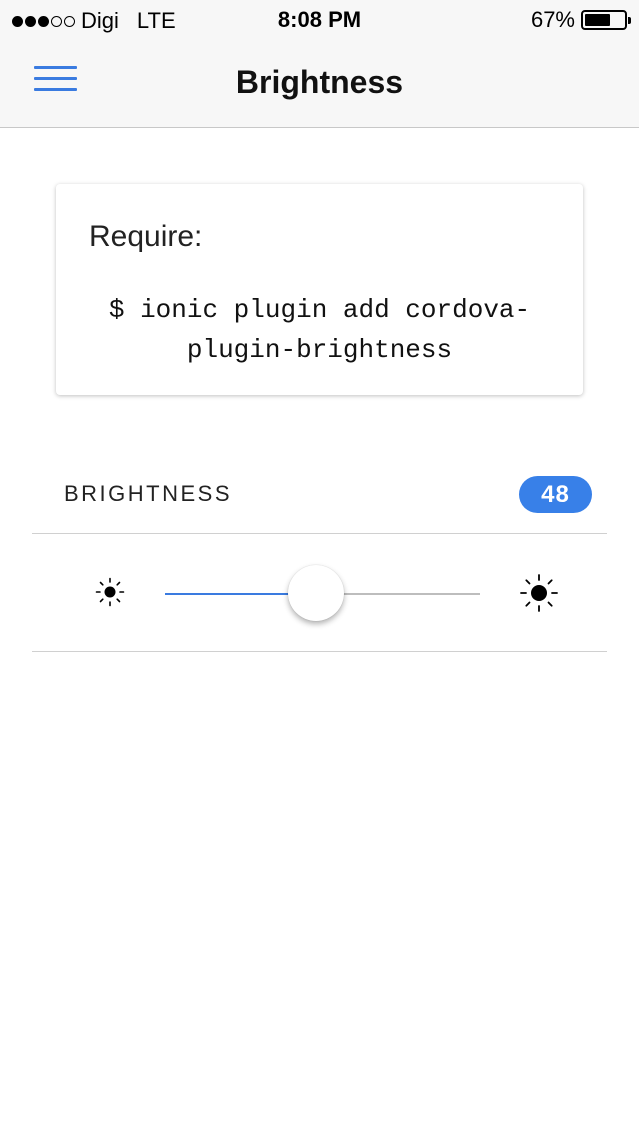 The image size is (639, 1136). What do you see at coordinates (148, 493) in the screenshot?
I see `brightness-label: BRIGHTNESS` at bounding box center [148, 493].